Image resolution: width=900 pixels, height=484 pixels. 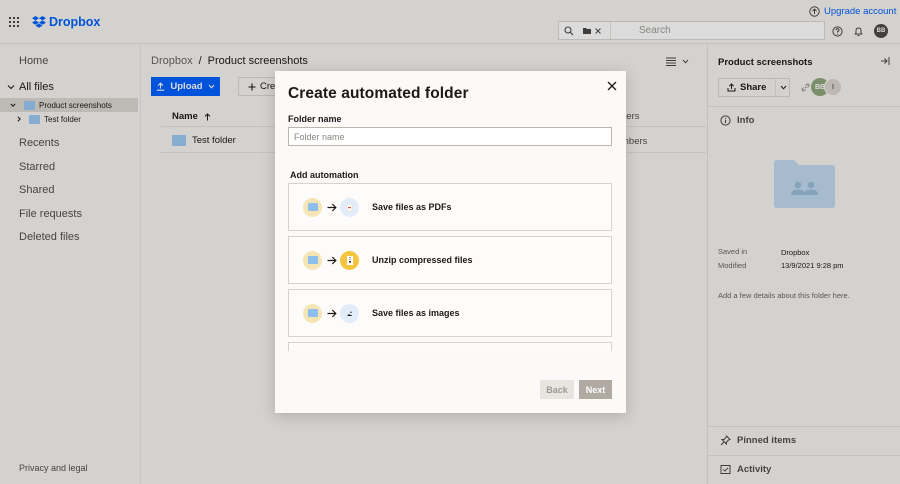 I want to click on dialog-footer: Back Next, so click(x=450, y=387).